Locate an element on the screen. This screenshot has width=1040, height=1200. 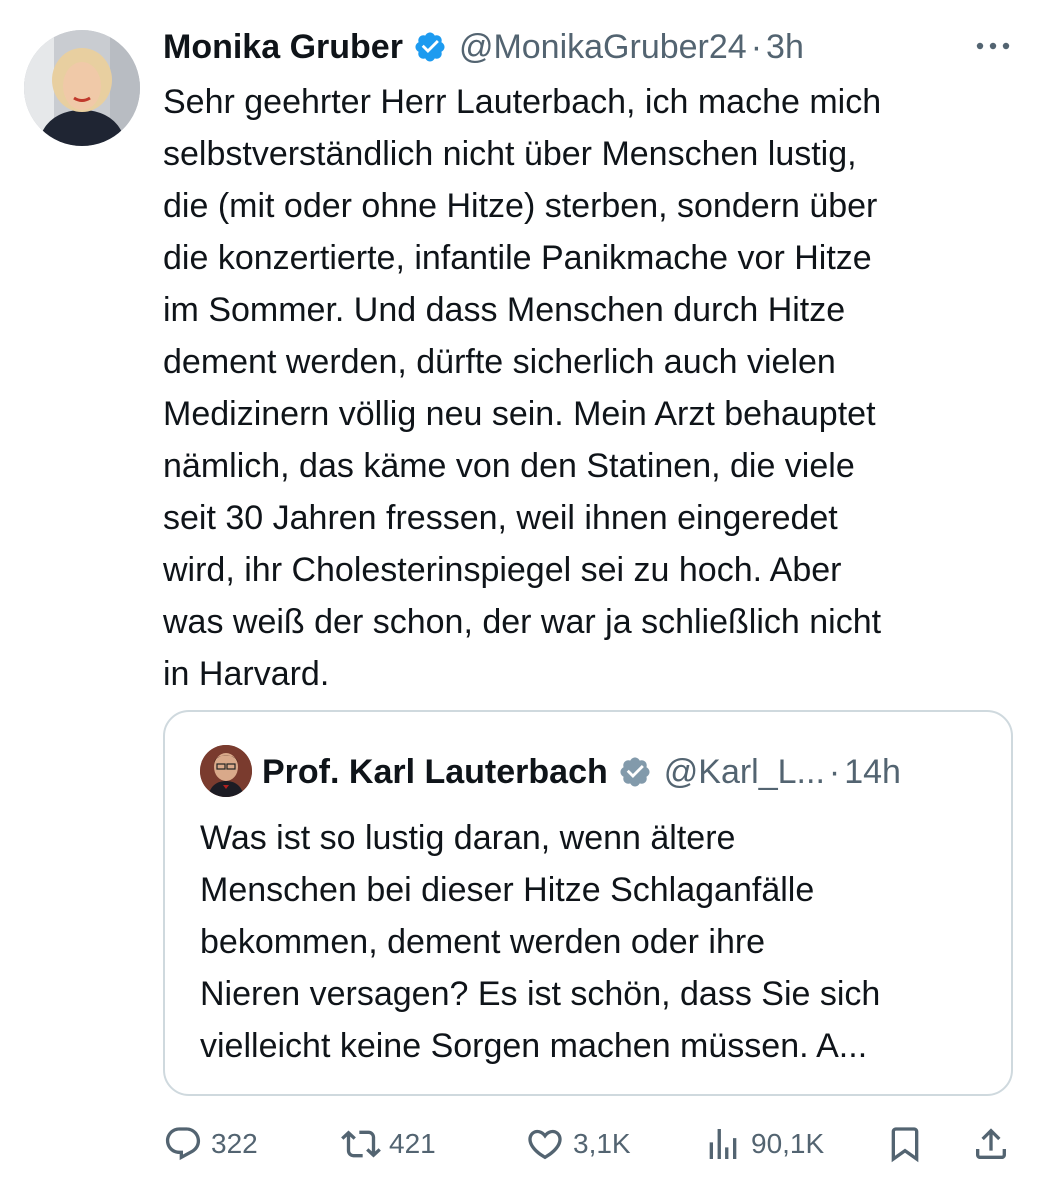
reply-count: 322 is located at coordinates (234, 1143).